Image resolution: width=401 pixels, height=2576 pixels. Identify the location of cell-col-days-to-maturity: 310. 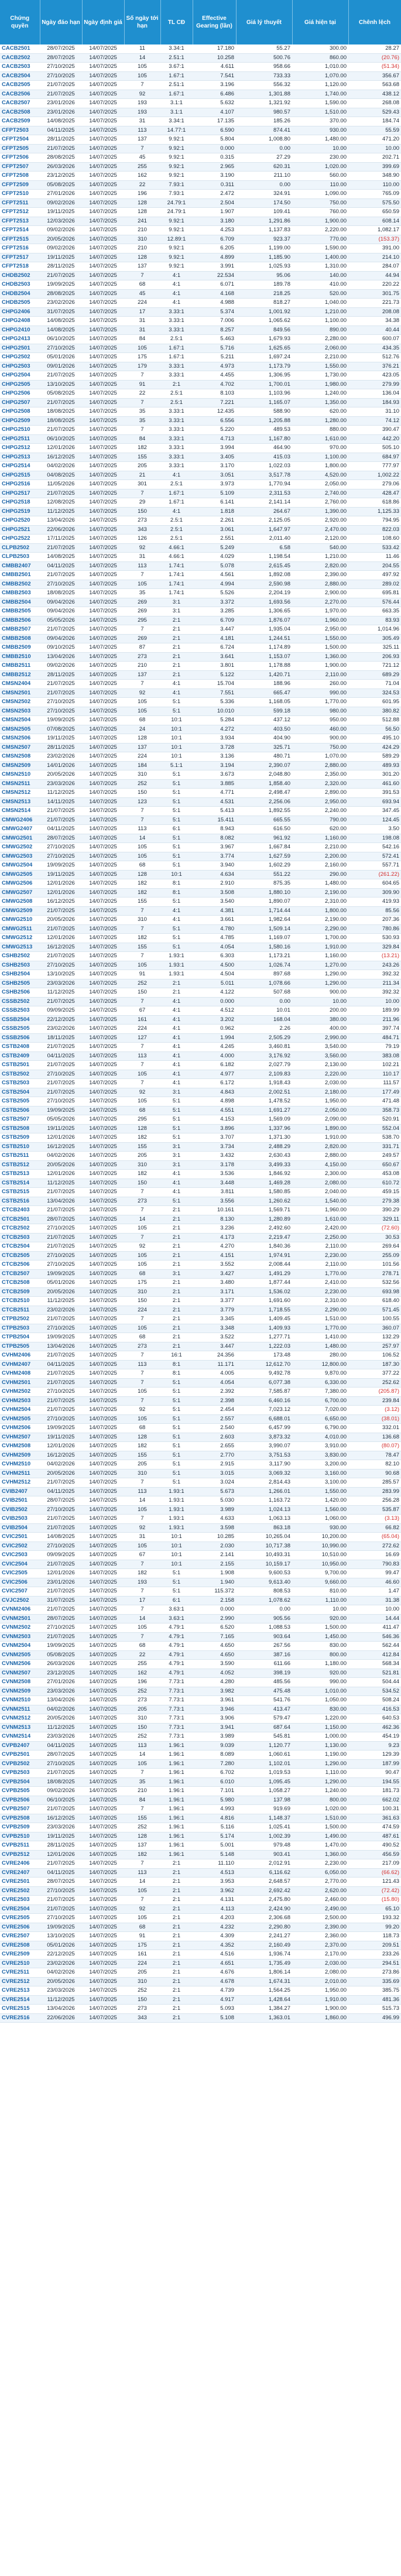
(142, 1473).